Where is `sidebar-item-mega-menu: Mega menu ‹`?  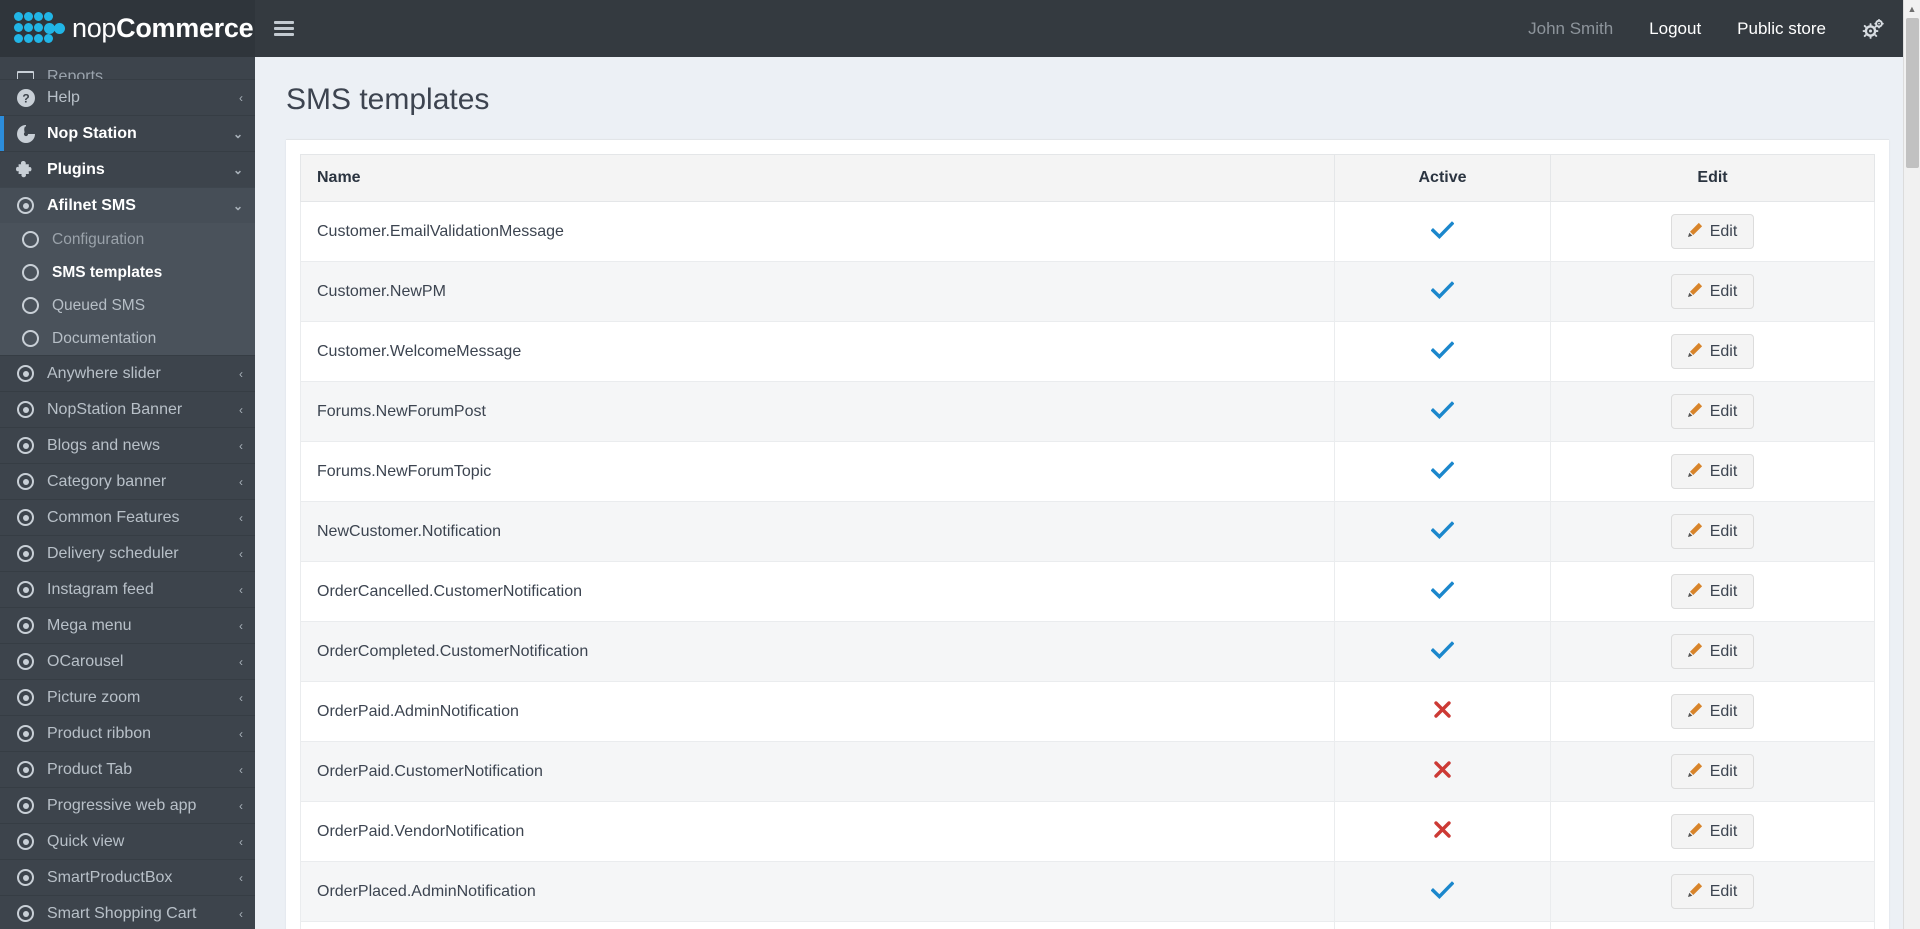 sidebar-item-mega-menu: Mega menu ‹ is located at coordinates (127, 625).